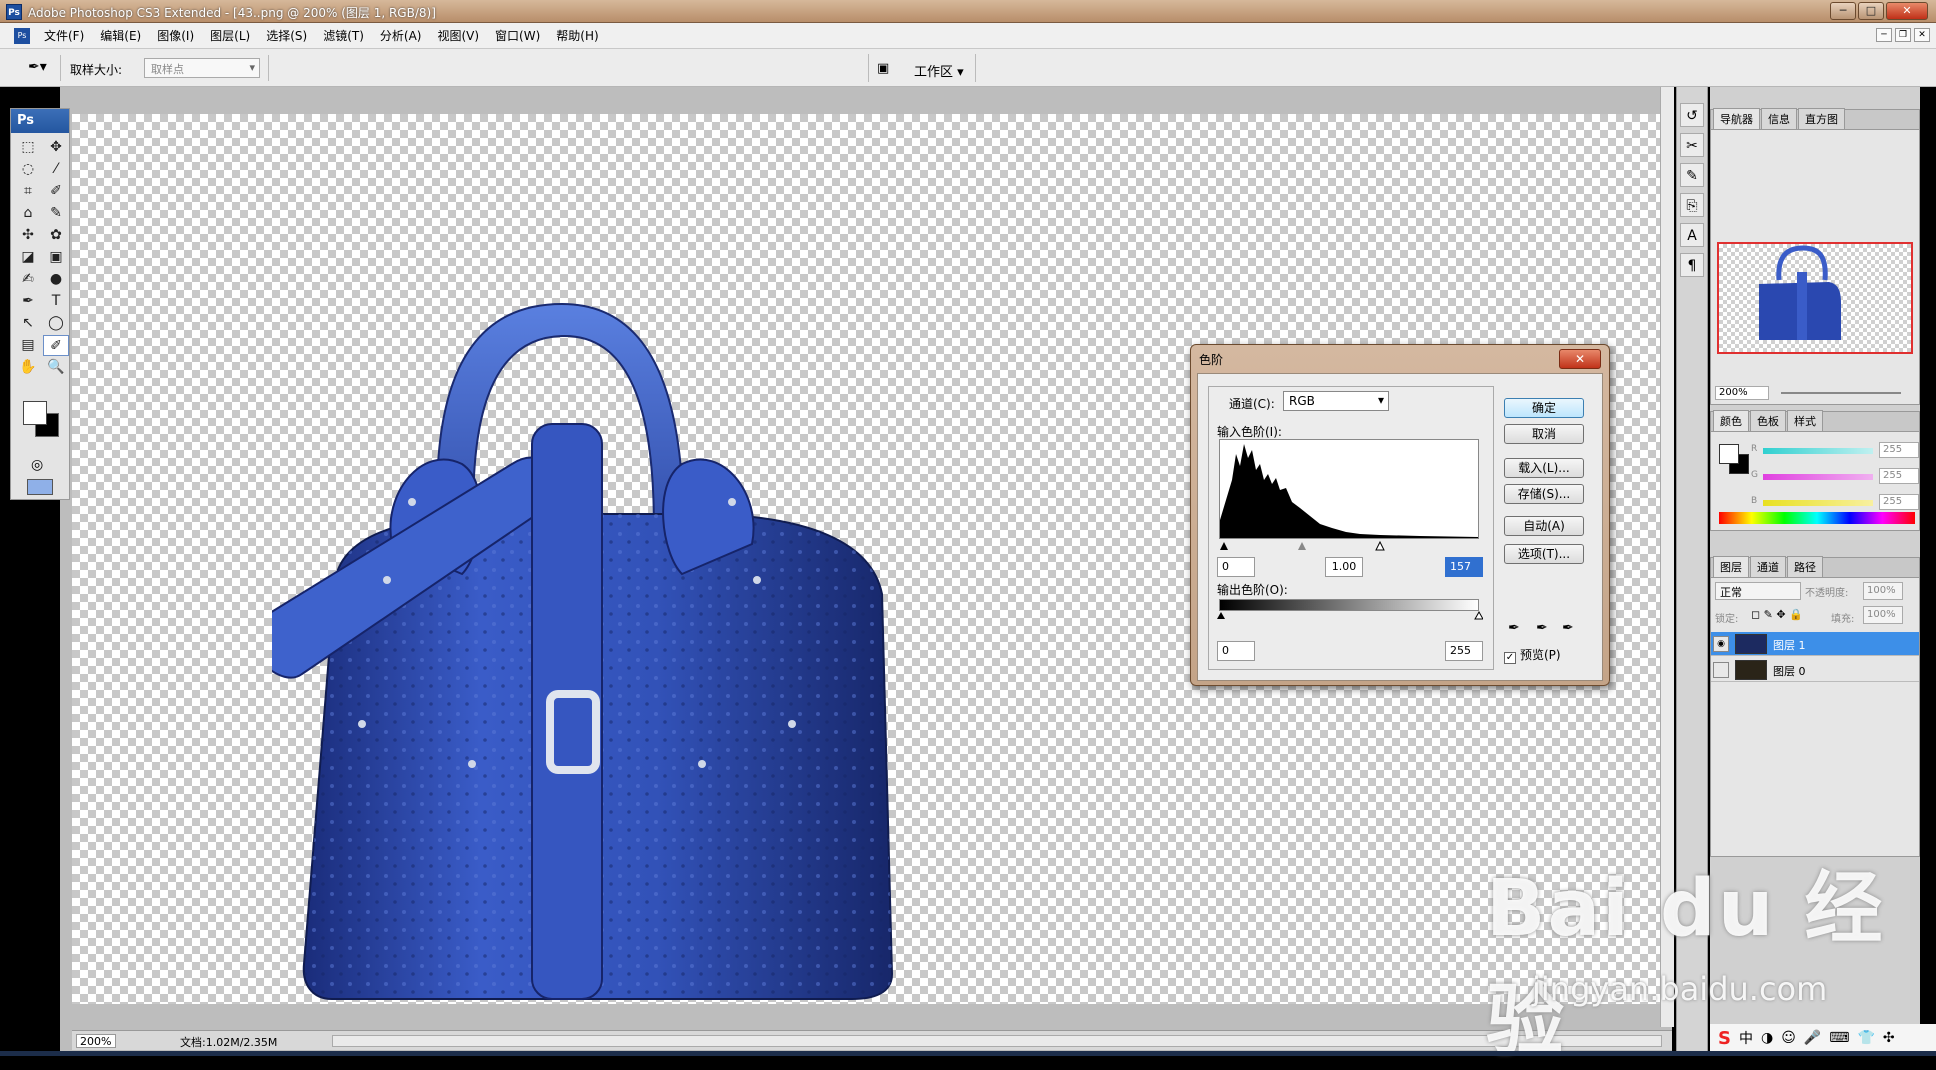  What do you see at coordinates (28, 323) in the screenshot?
I see `path-select-tool-icon: ↖` at bounding box center [28, 323].